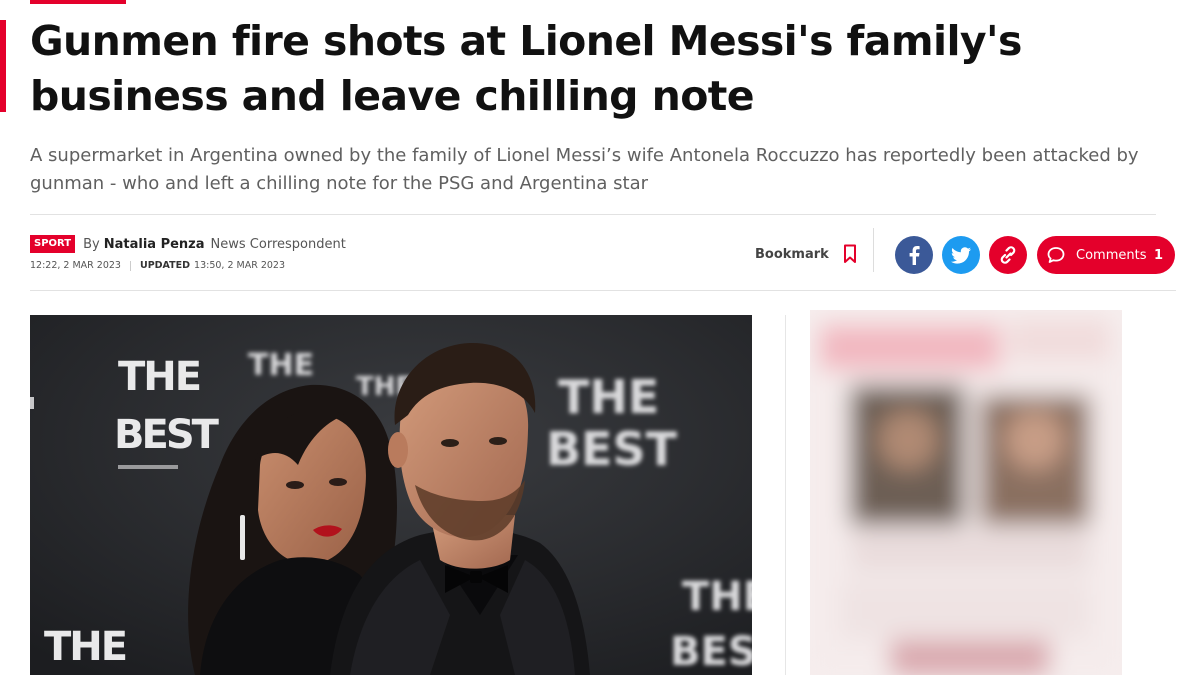 This screenshot has height=675, width=1200. I want to click on author-name: Natalia Penza, so click(154, 244).